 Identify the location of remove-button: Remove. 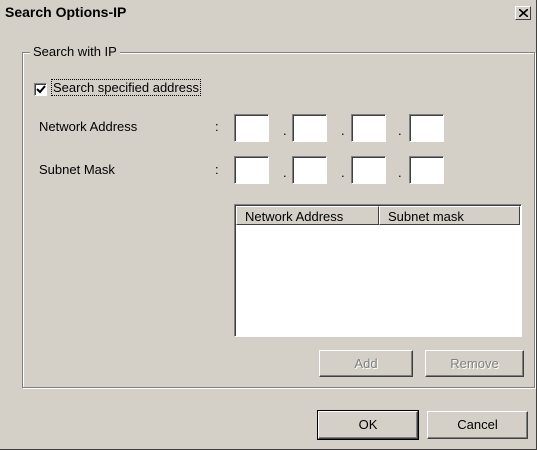
(474, 363).